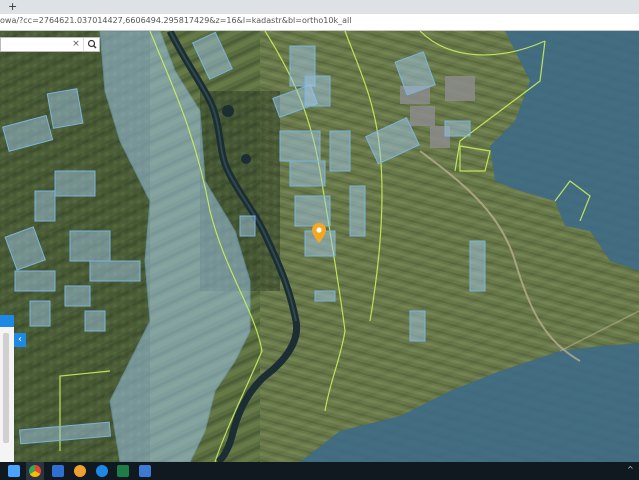  Describe the element at coordinates (37, 44) in the screenshot. I see `map-search-input` at that location.